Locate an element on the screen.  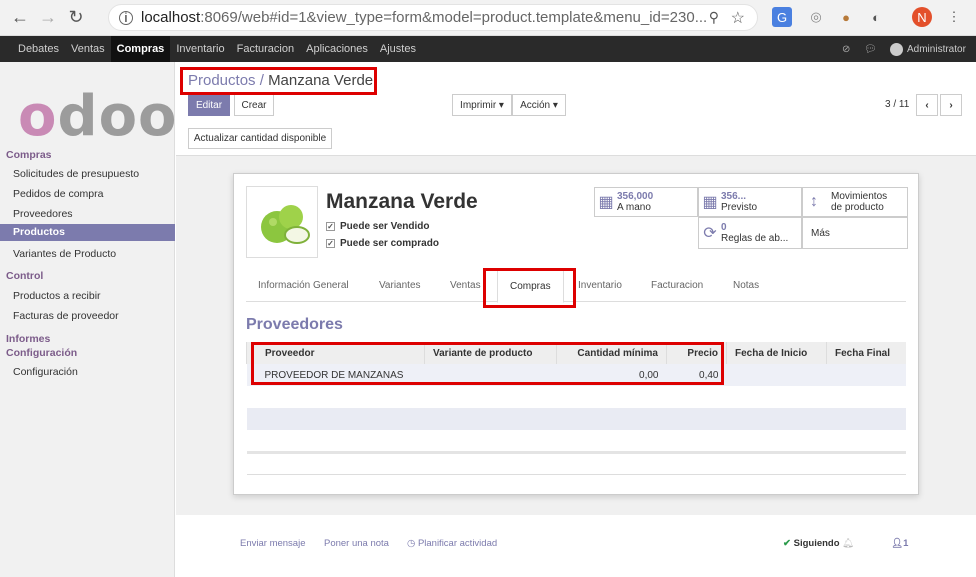
sidebar-section-configuracion: Configuración is located at coordinates (42, 353).